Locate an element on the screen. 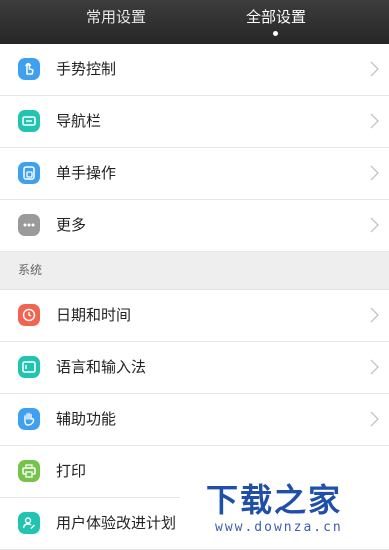 This screenshot has height=550, width=389. setting-label: 用户体验改进计划 is located at coordinates (116, 523).